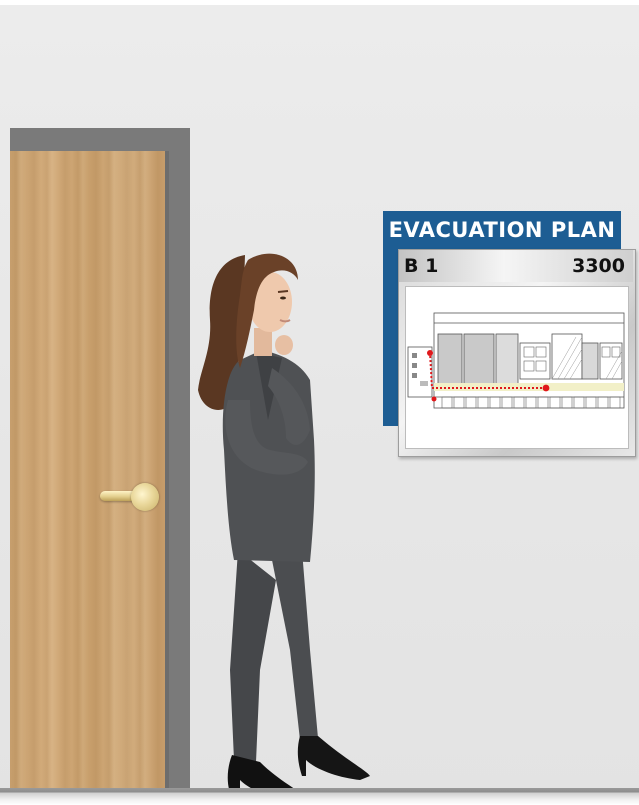 This screenshot has width=639, height=805. What do you see at coordinates (167, 469) in the screenshot?
I see `door-edge` at bounding box center [167, 469].